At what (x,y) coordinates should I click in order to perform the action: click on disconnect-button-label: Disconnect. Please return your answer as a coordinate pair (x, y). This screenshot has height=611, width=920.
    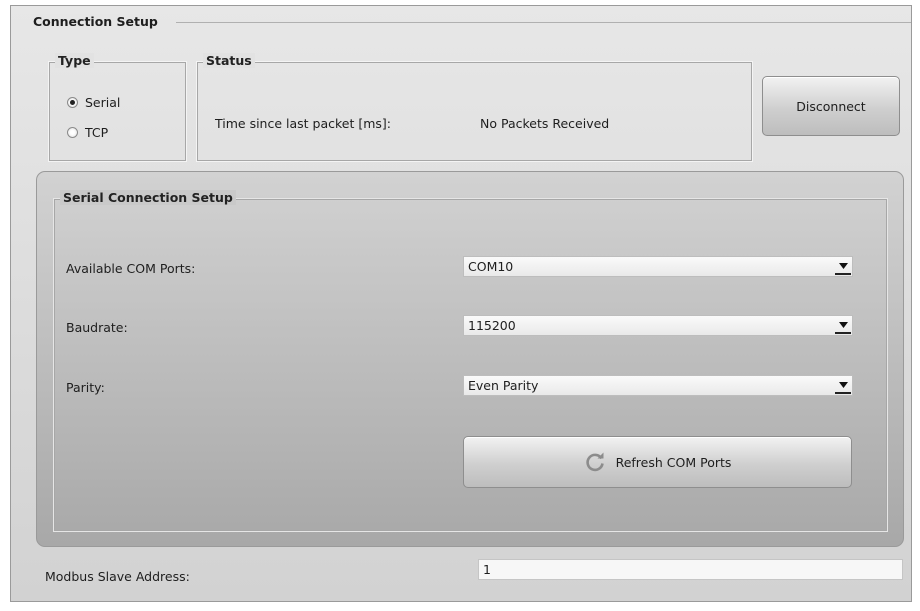
    Looking at the image, I should click on (831, 106).